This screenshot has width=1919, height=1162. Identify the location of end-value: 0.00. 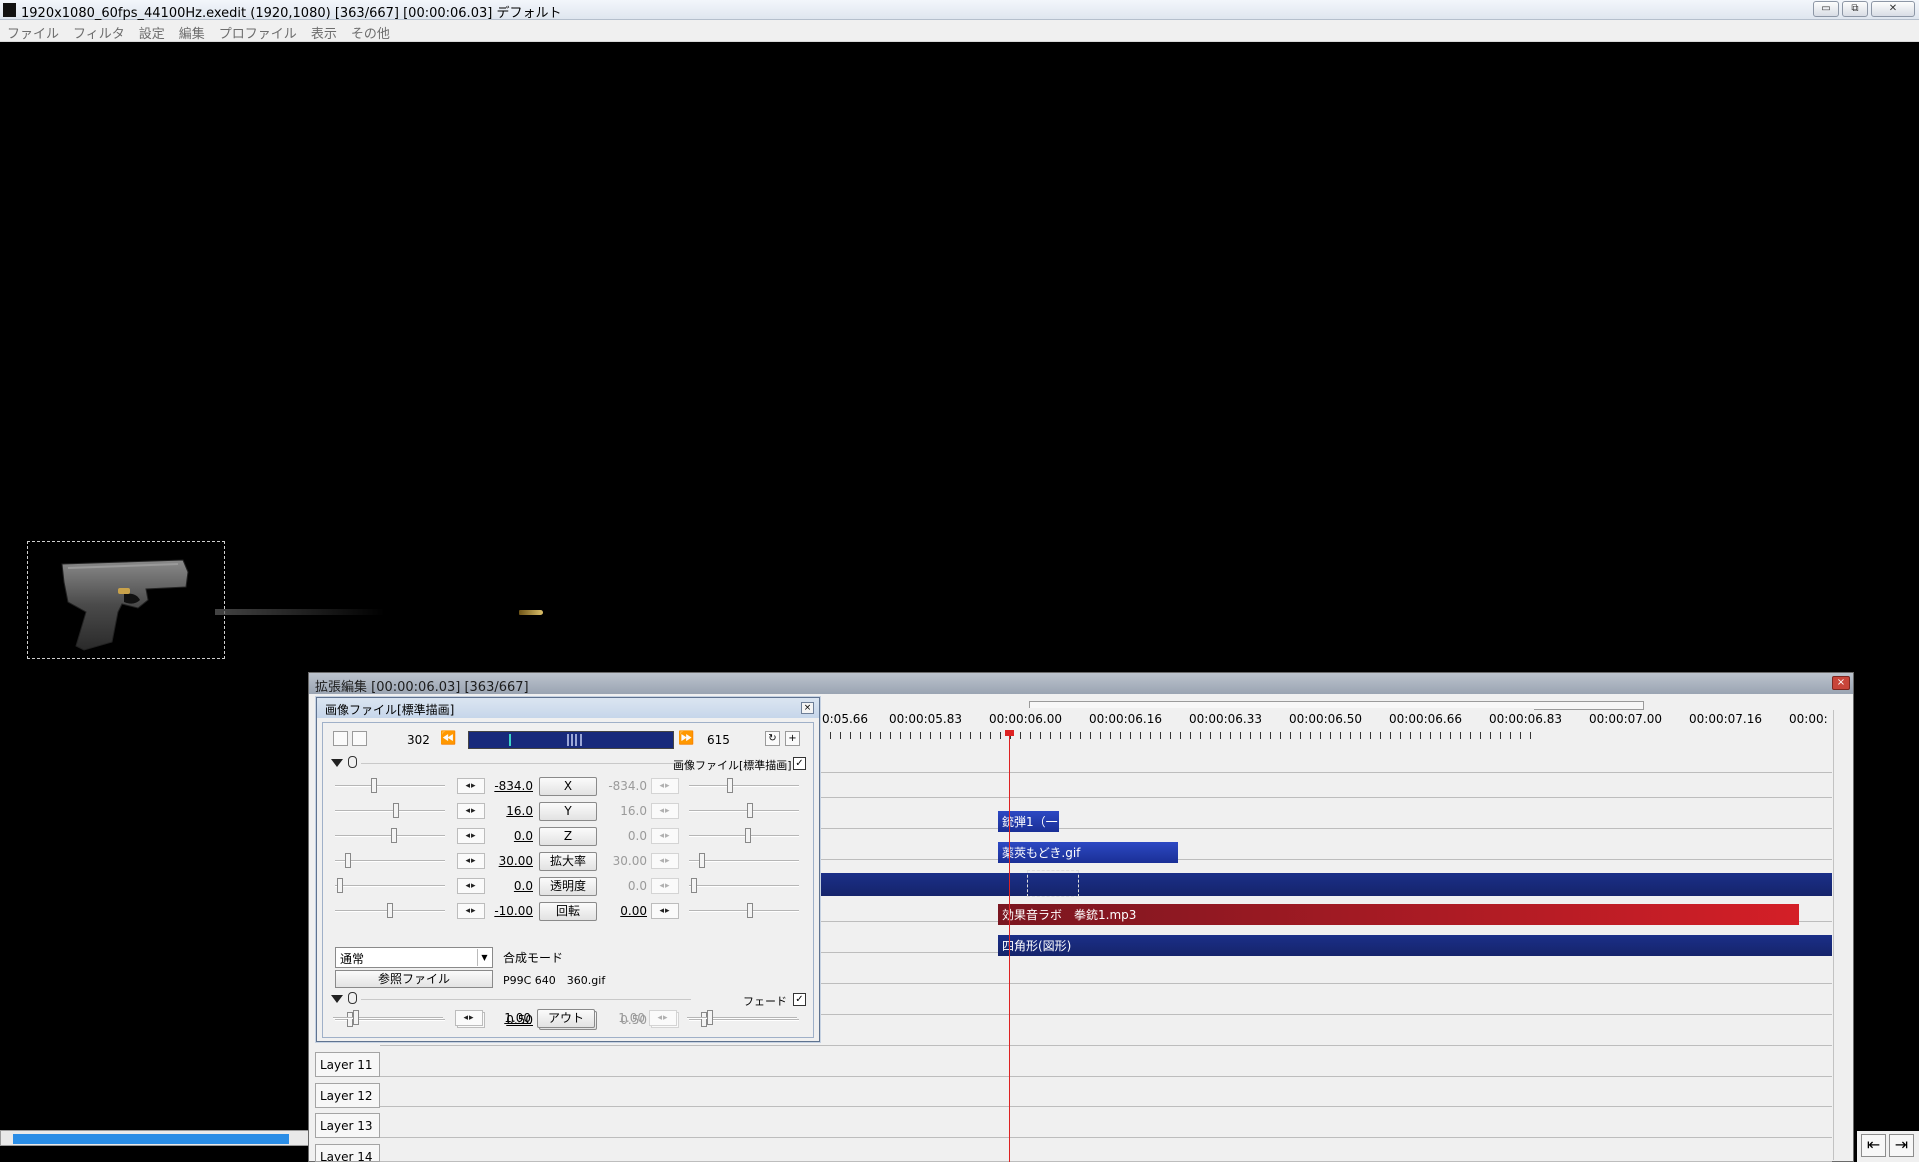
(624, 911).